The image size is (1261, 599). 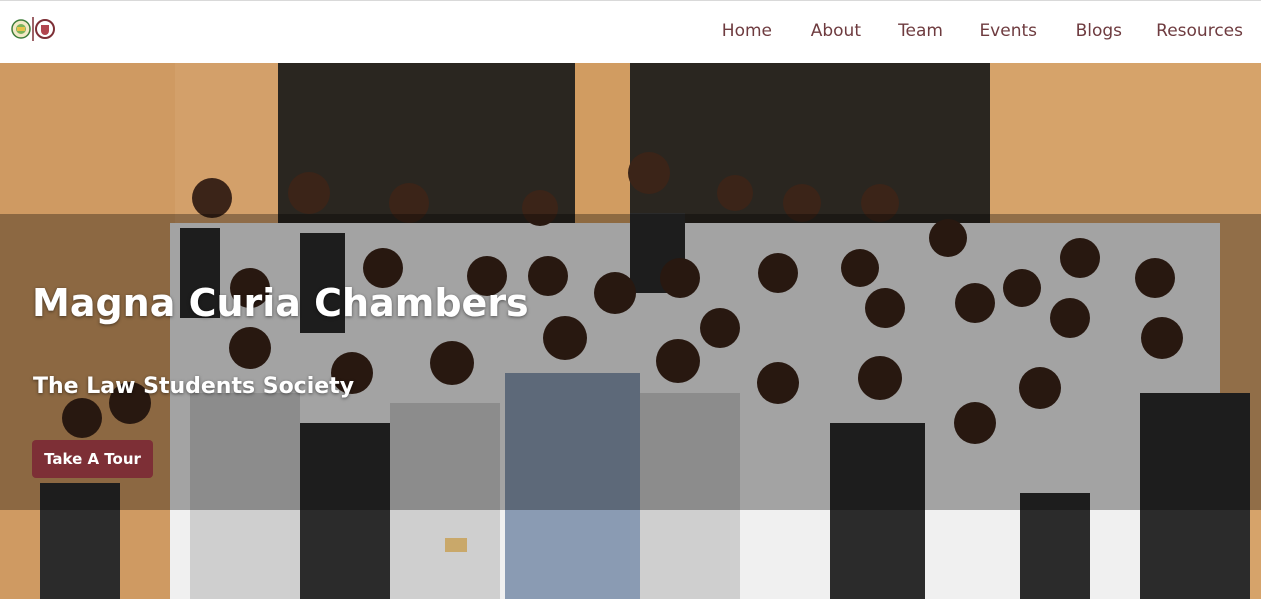 I want to click on nav-link-home: Home, so click(x=747, y=31).